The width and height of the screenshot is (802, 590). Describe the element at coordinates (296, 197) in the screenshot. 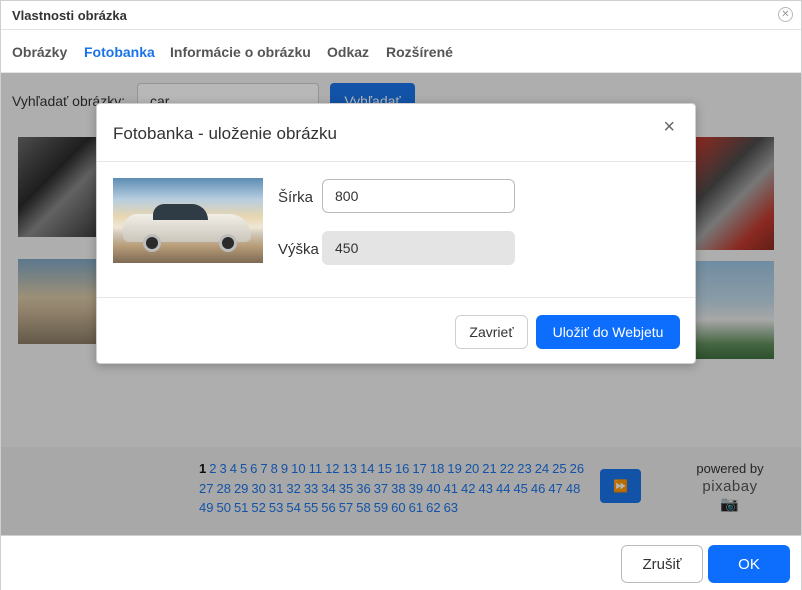

I see `width-label: Šírka` at that location.